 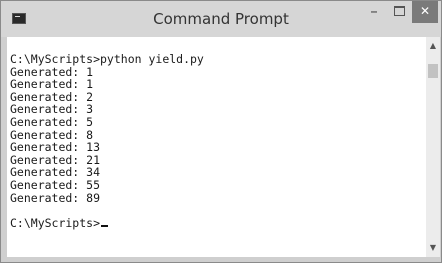 I want to click on scroll-thumb, so click(x=433, y=71).